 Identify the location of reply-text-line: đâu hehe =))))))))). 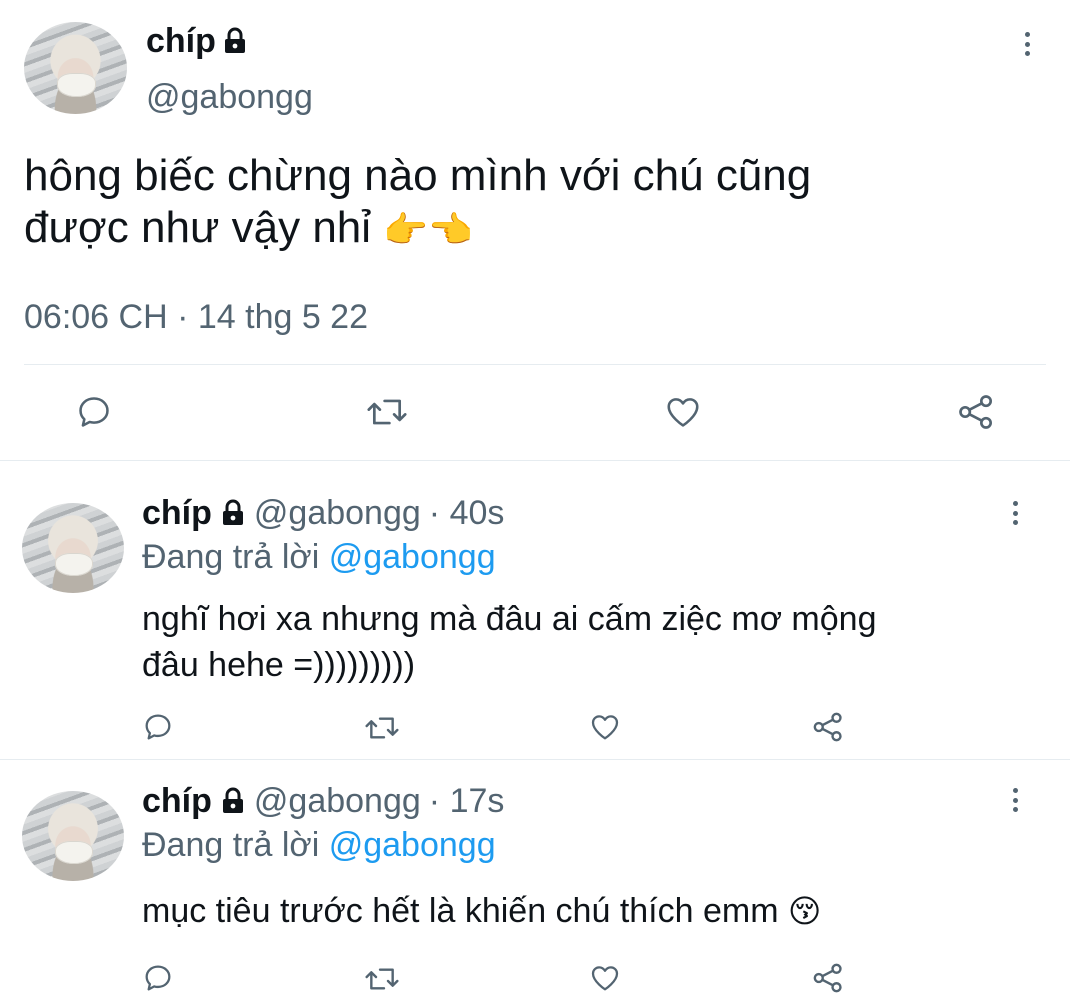
(279, 665).